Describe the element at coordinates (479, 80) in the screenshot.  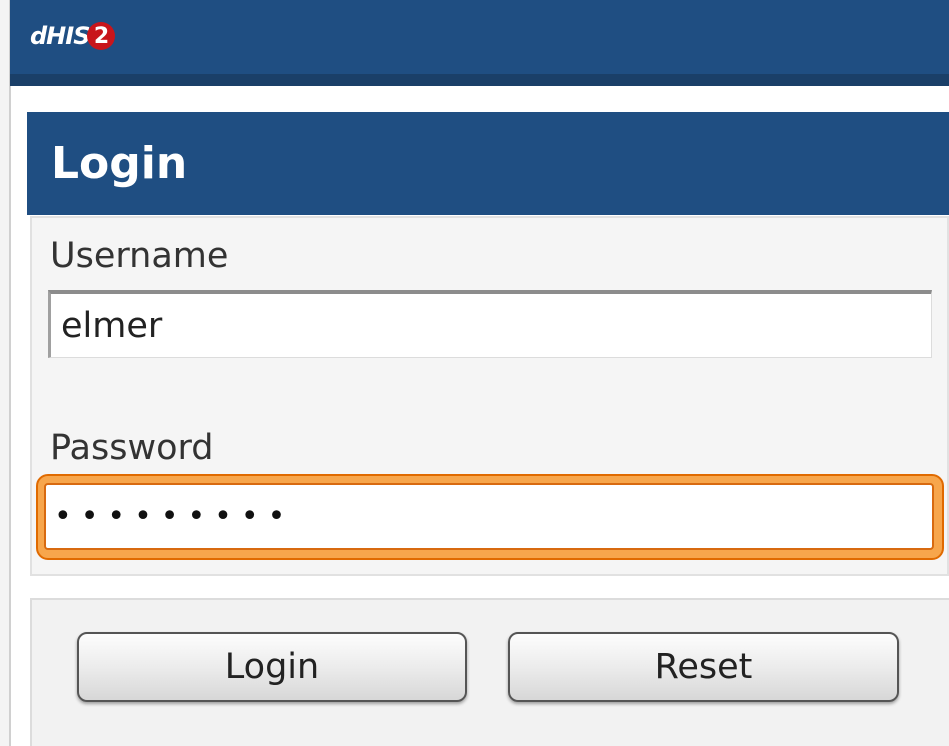
I see `top-bar-shadow` at that location.